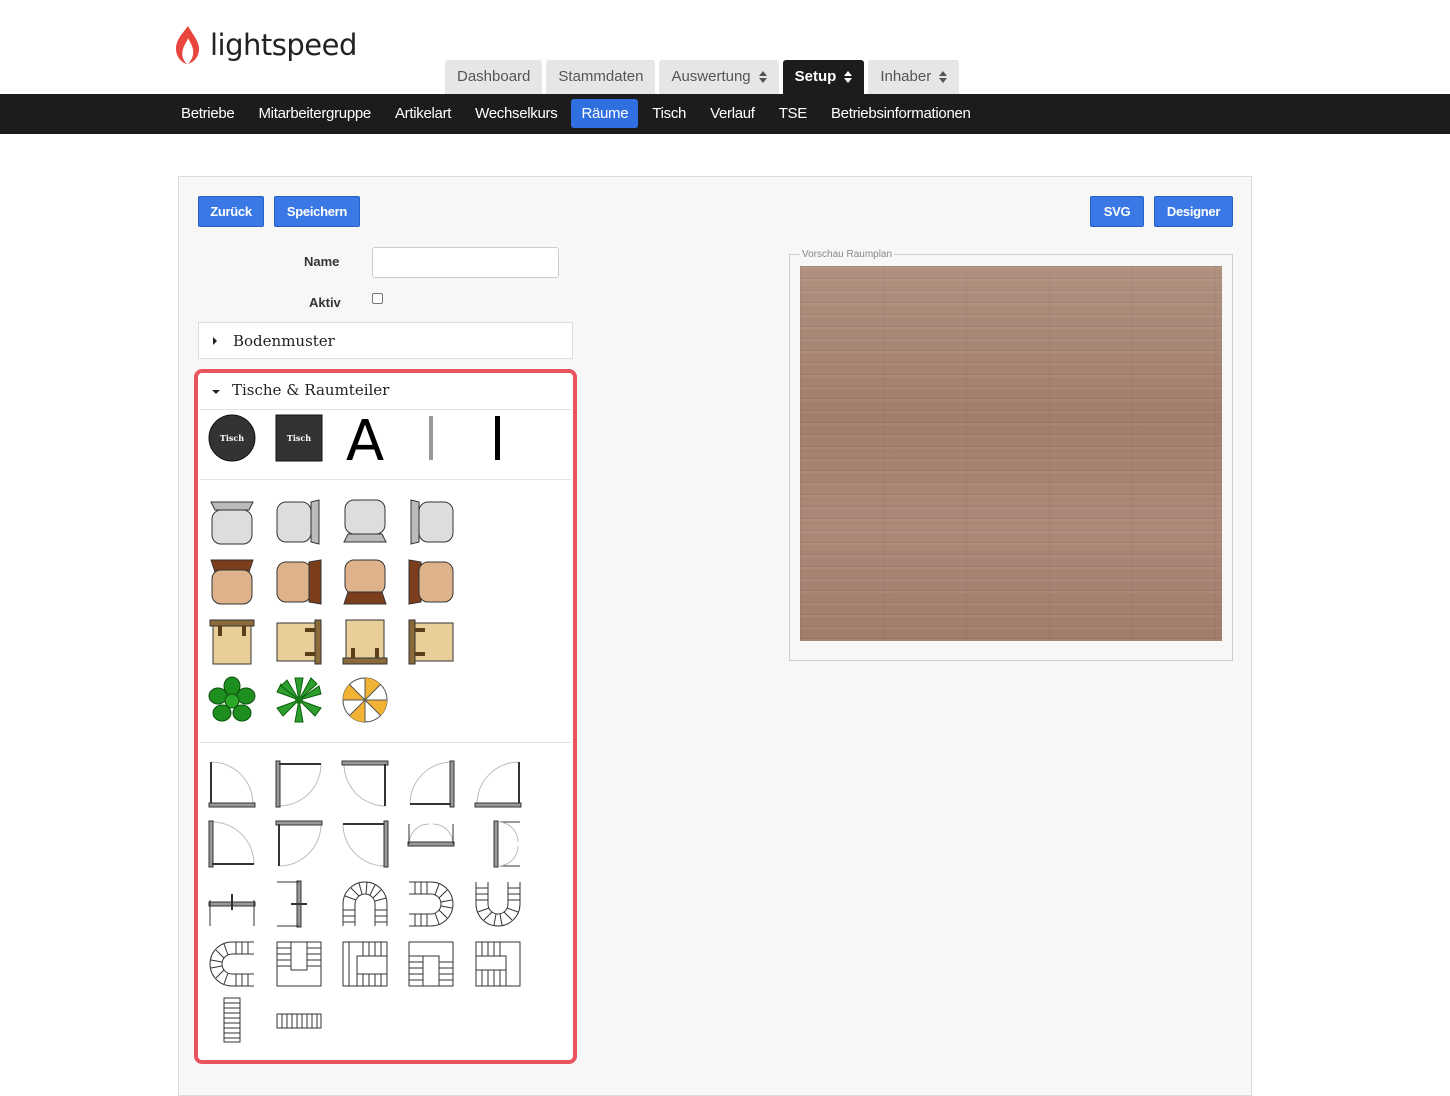 The image size is (1450, 1096). I want to click on floor-preview-canvas, so click(1011, 453).